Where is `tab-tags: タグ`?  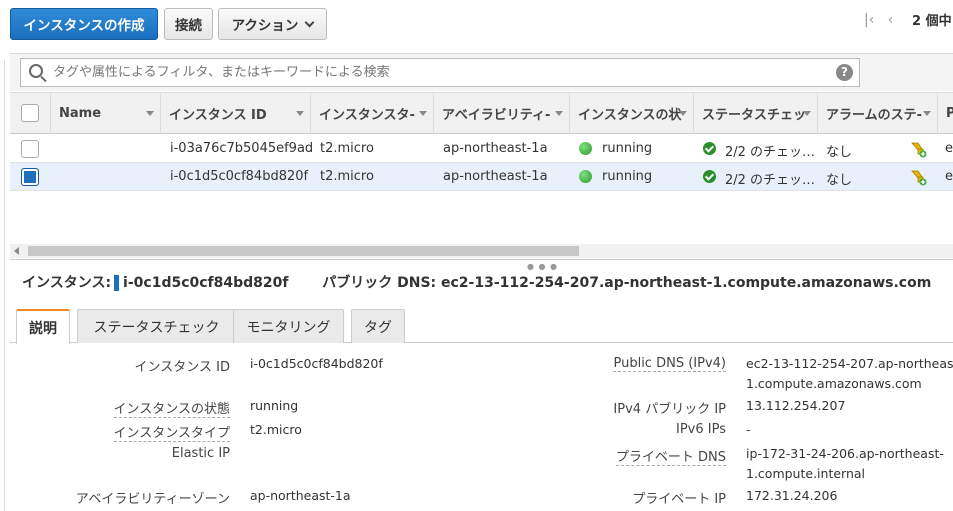
tab-tags: タグ is located at coordinates (378, 326).